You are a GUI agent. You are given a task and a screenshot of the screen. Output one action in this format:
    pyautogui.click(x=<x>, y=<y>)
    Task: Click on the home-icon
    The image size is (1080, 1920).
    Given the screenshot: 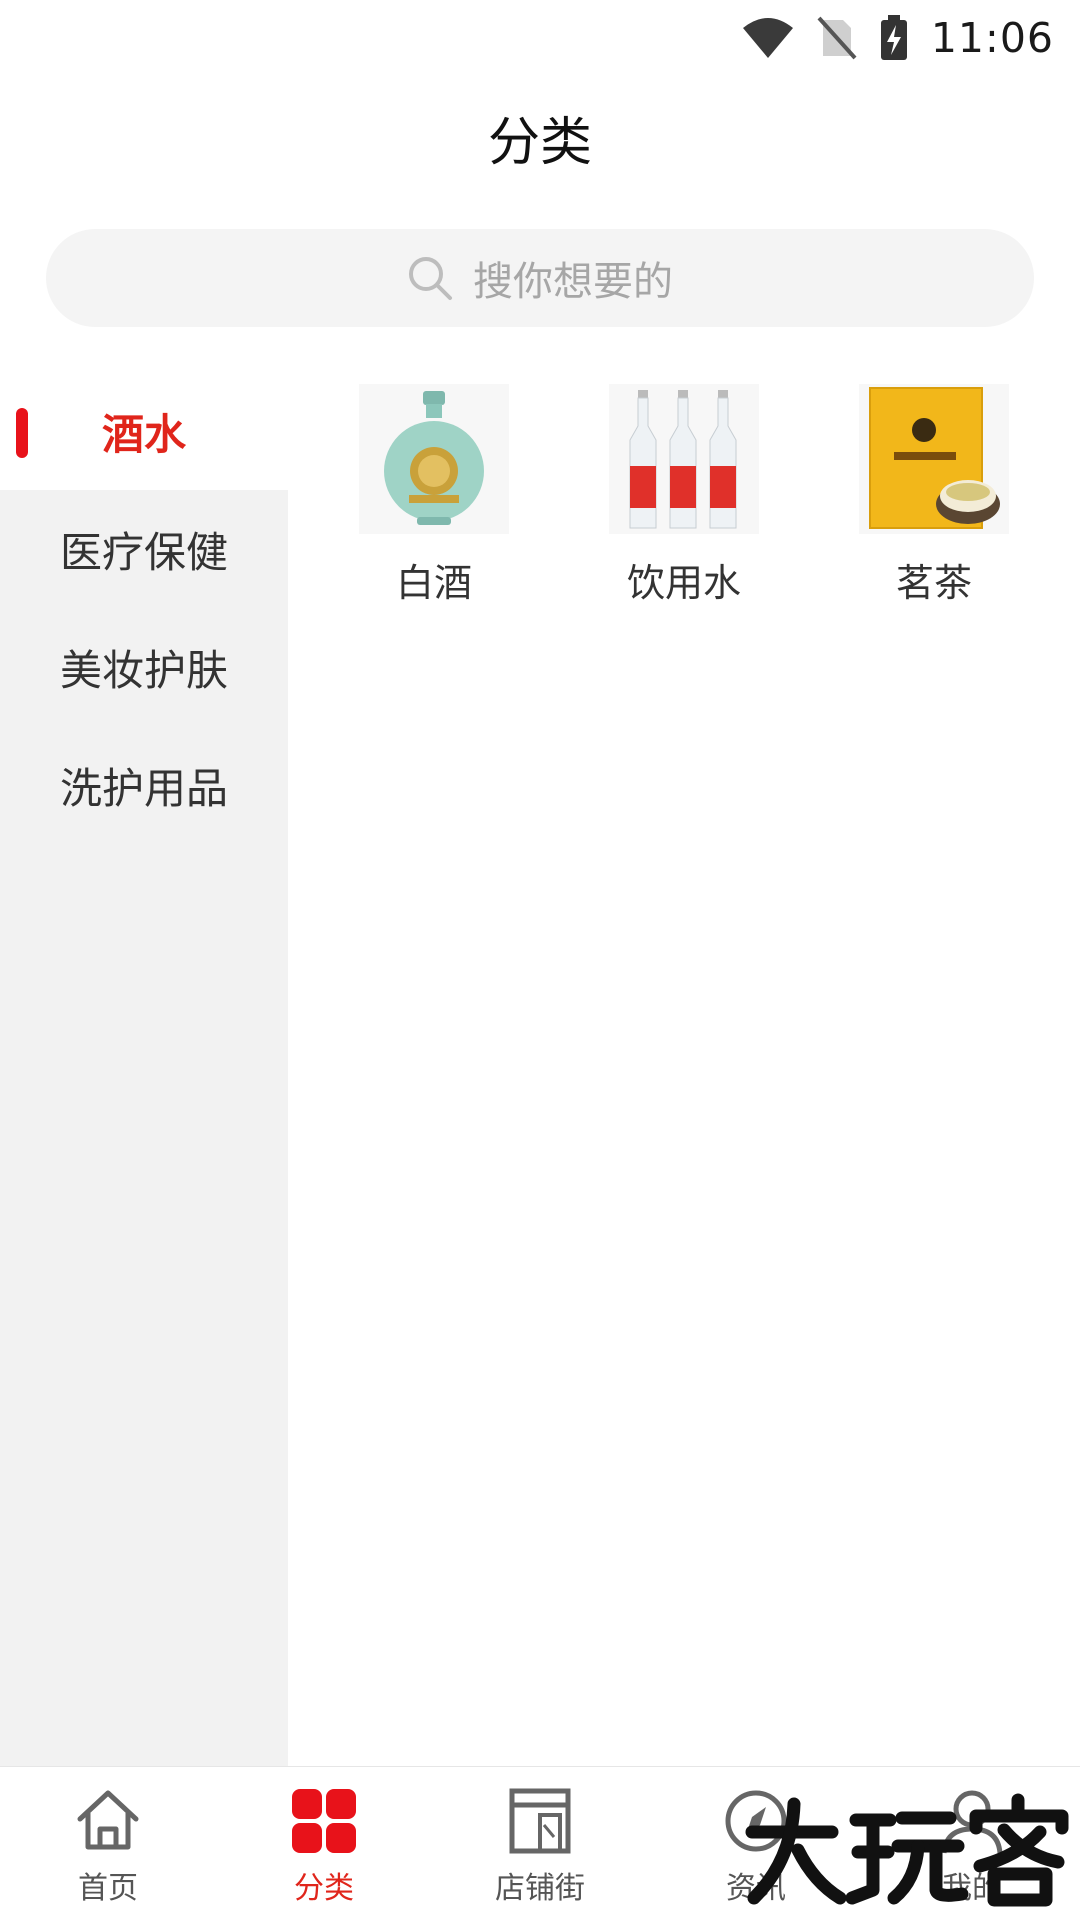 What is the action you would take?
    pyautogui.click(x=108, y=1820)
    